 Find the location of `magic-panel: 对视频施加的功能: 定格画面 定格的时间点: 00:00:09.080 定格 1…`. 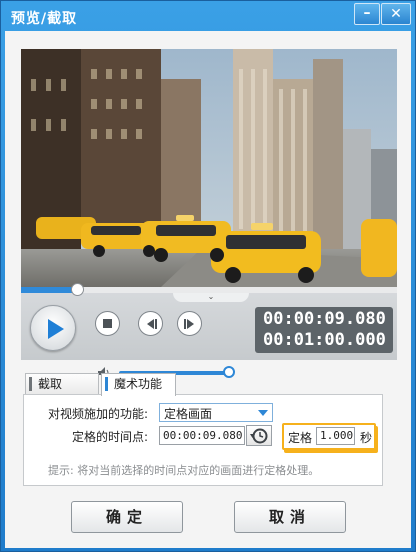

magic-panel: 对视频施加的功能: 定格画面 定格的时间点: 00:00:09.080 定格 1… is located at coordinates (203, 440).